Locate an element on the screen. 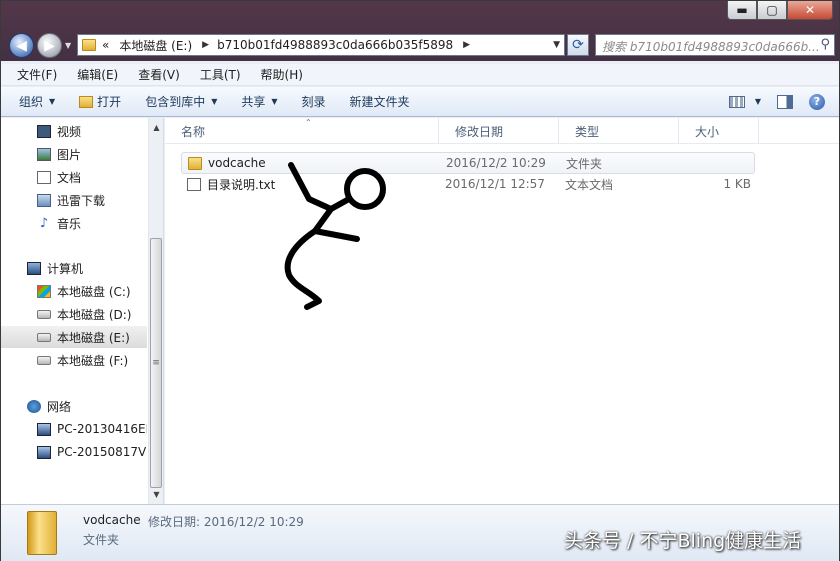 The image size is (840, 561). text-file-icon is located at coordinates (194, 184).